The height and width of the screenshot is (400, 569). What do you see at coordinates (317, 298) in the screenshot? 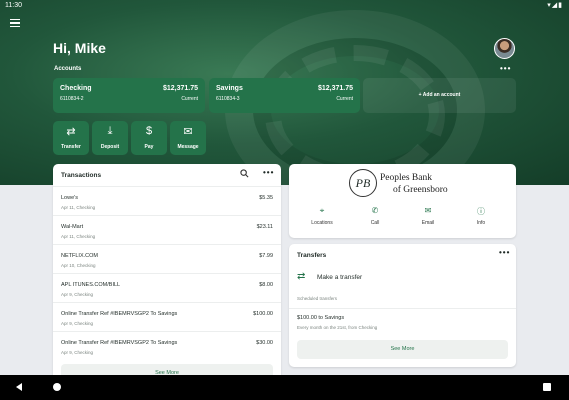
I see `scheduled-transfers-label: Scheduled transfers` at bounding box center [317, 298].